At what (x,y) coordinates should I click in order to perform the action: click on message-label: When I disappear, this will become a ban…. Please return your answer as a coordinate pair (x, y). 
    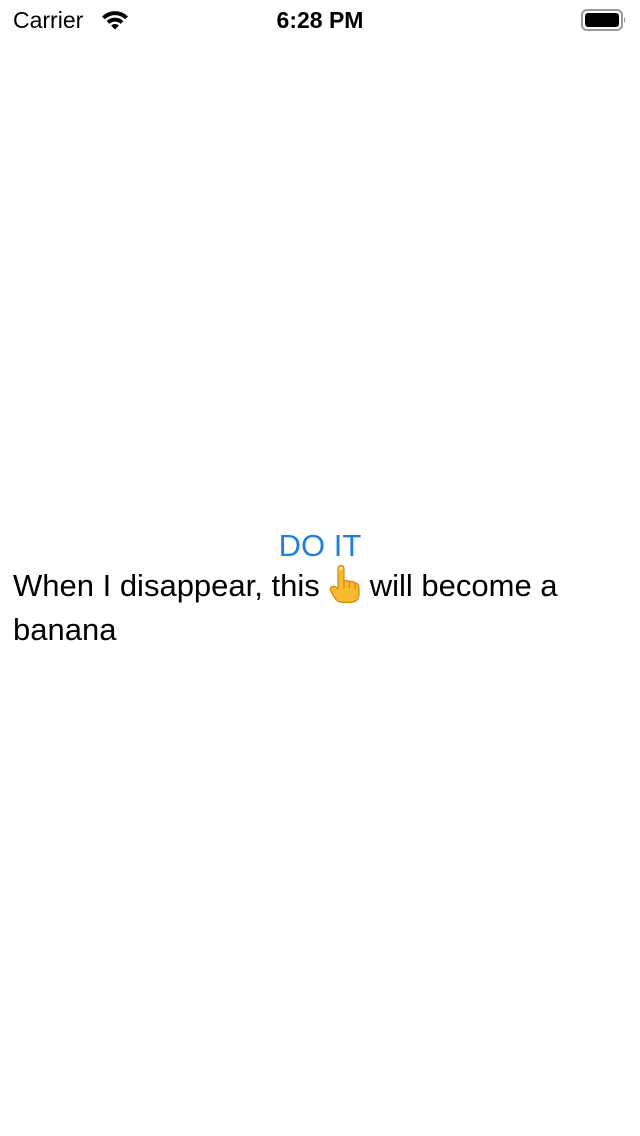
    Looking at the image, I should click on (321, 608).